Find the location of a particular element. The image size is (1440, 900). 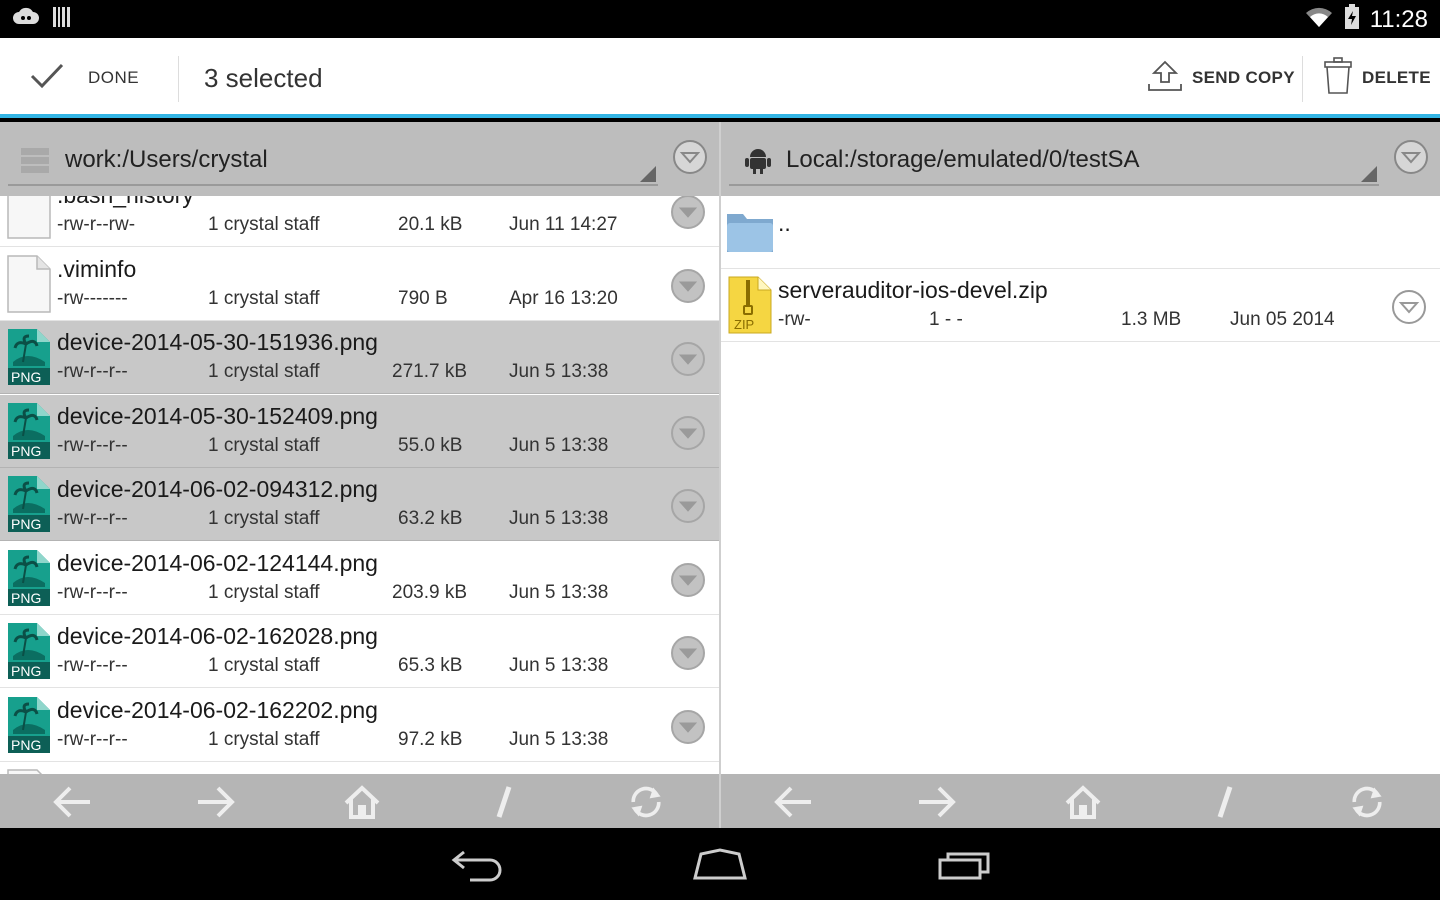

done-button: DONE is located at coordinates (89, 78).